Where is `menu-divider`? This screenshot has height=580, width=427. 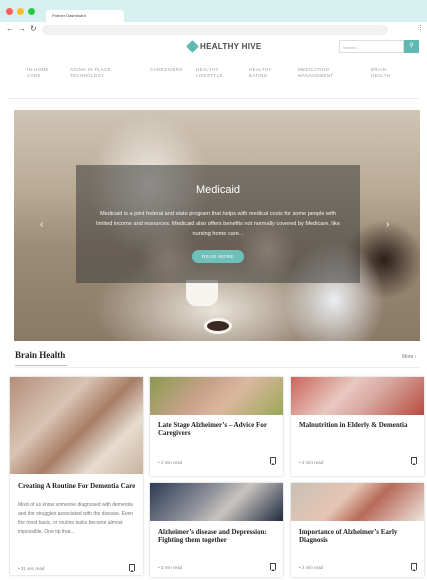
menu-divider is located at coordinates (213, 98).